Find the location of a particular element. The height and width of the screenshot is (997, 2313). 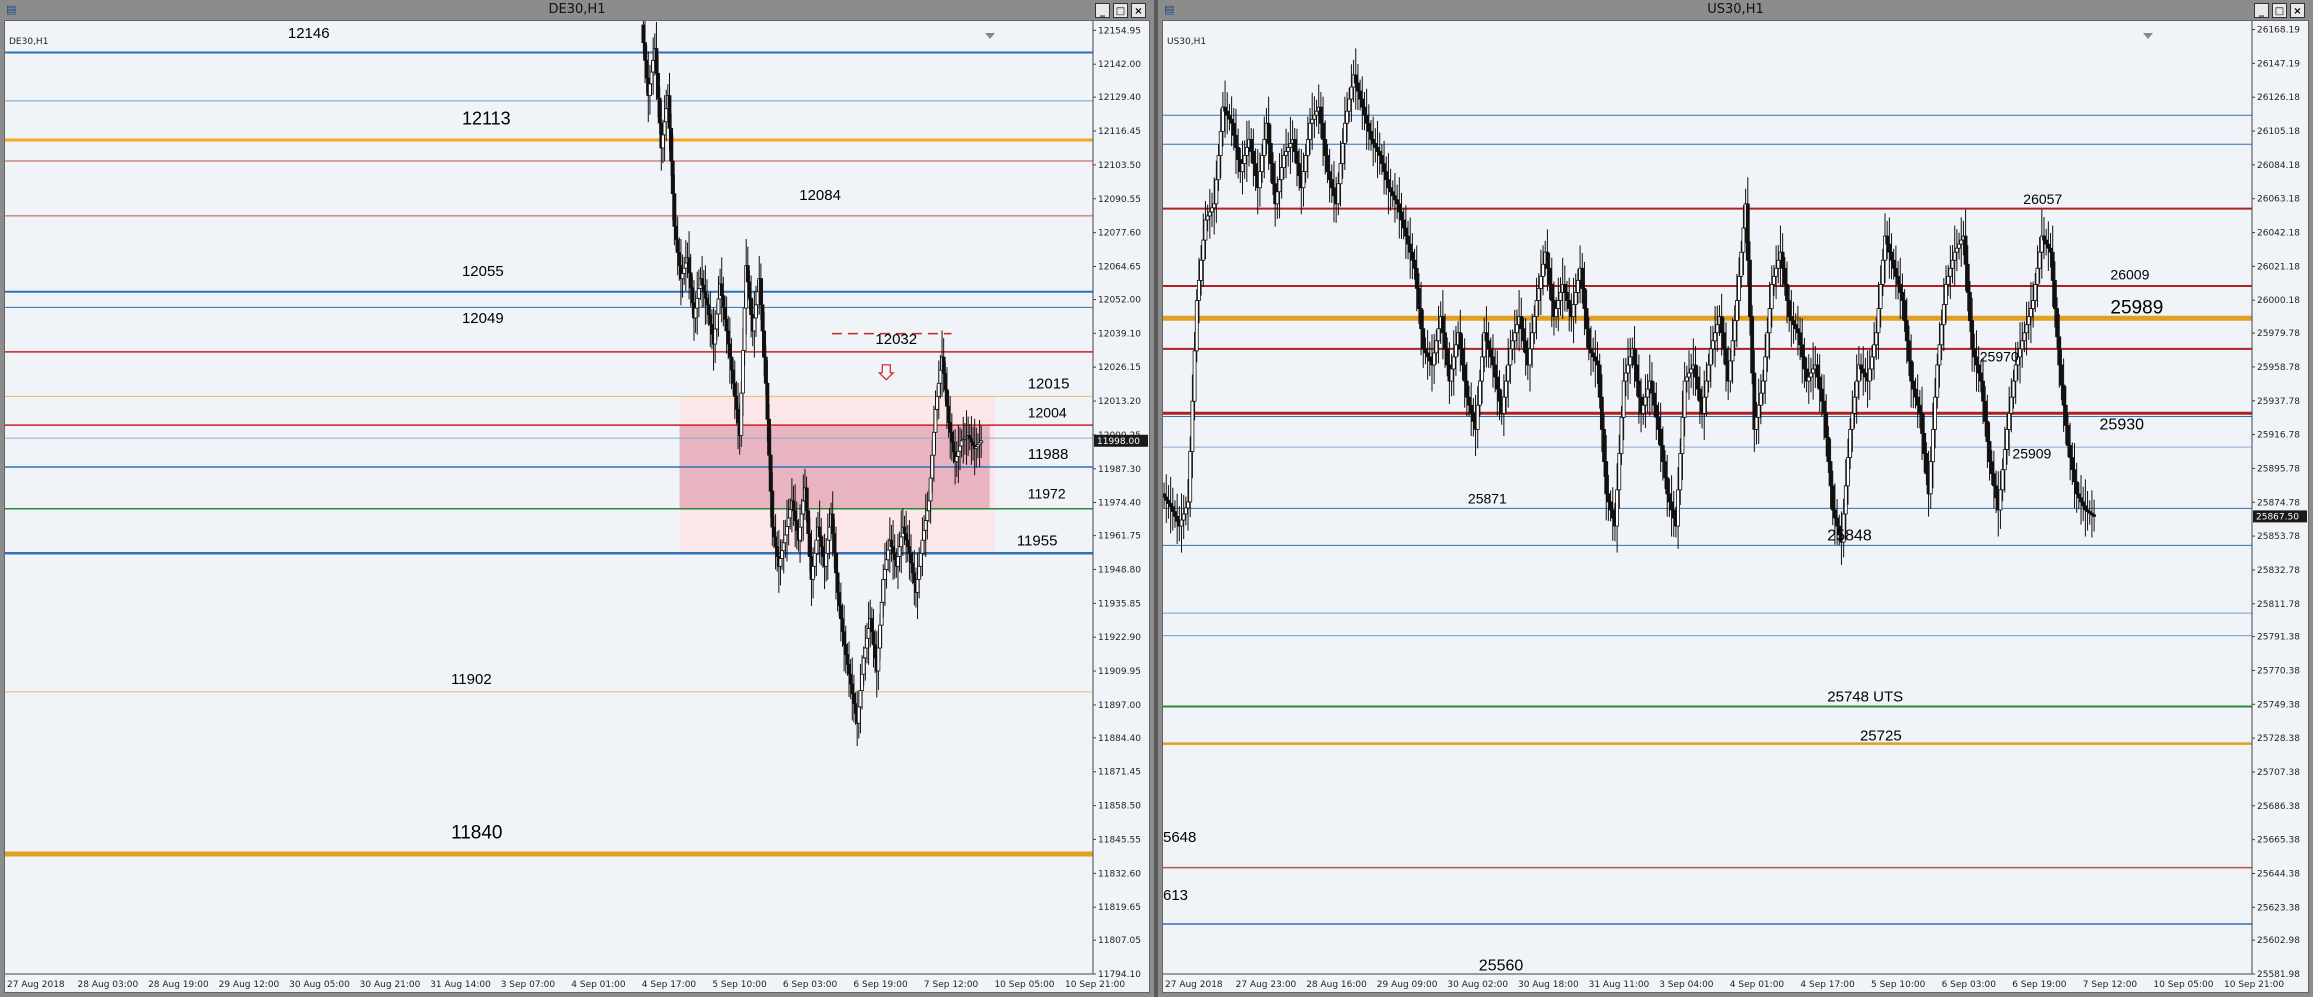

us30-titlebar: ▤ US30,H1 _ □ × is located at coordinates (1735, 10).